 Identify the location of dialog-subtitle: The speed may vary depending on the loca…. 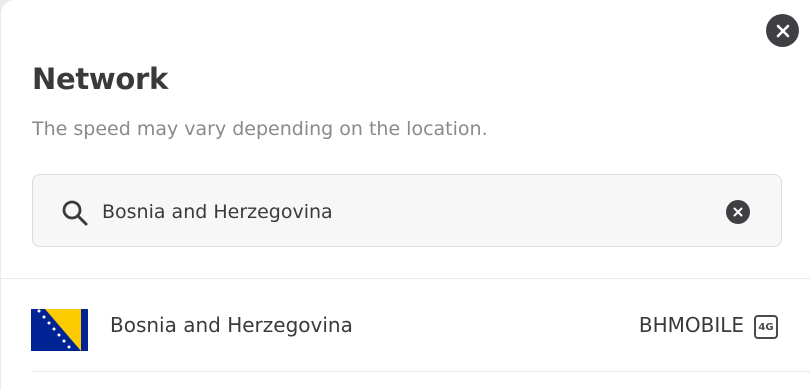
(260, 129).